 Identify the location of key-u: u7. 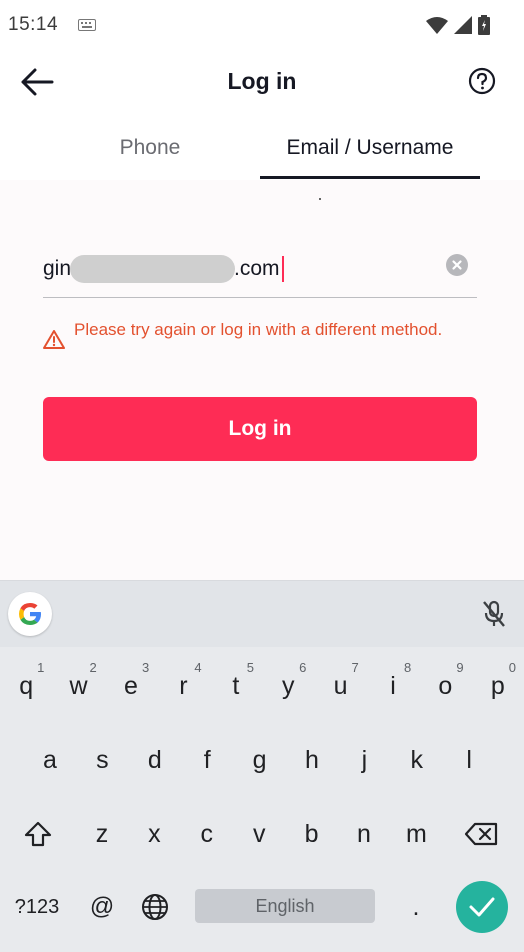
(340, 686).